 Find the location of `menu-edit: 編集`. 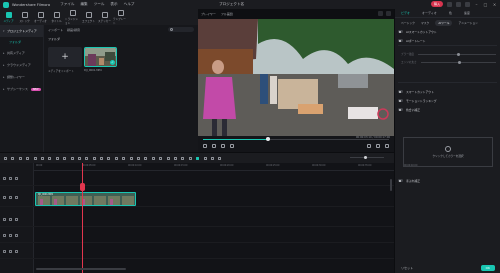

menu-edit: 編集 is located at coordinates (83, 4).